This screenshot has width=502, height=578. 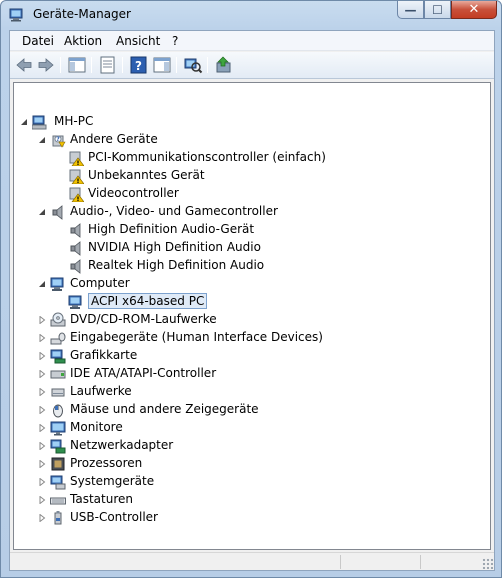 I want to click on menu-datei: Datei, so click(x=38, y=41).